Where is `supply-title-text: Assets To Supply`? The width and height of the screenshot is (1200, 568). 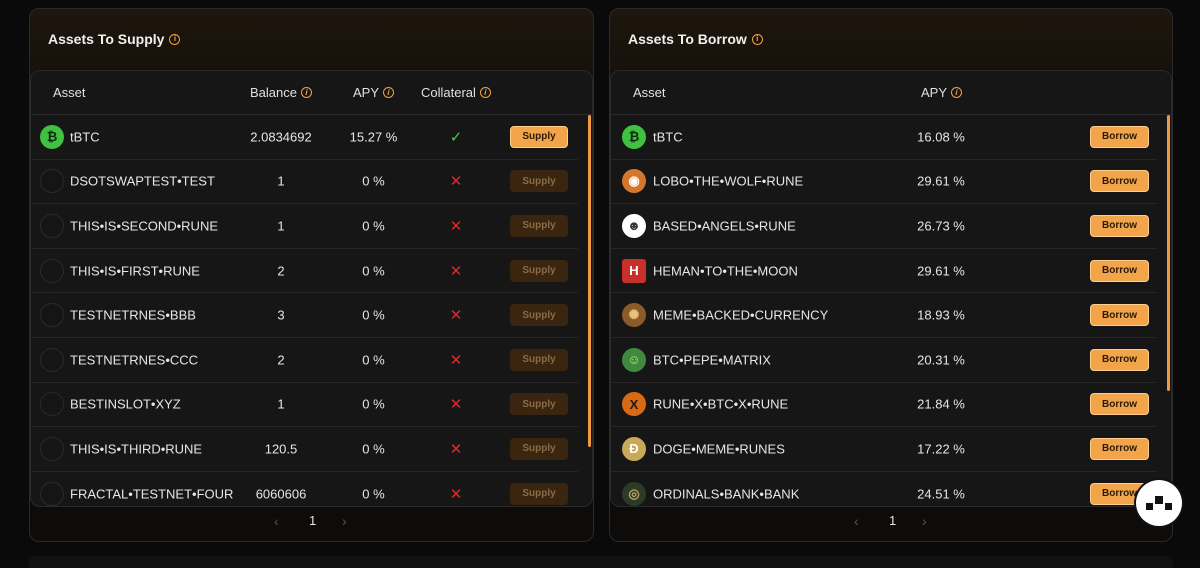 supply-title-text: Assets To Supply is located at coordinates (106, 39).